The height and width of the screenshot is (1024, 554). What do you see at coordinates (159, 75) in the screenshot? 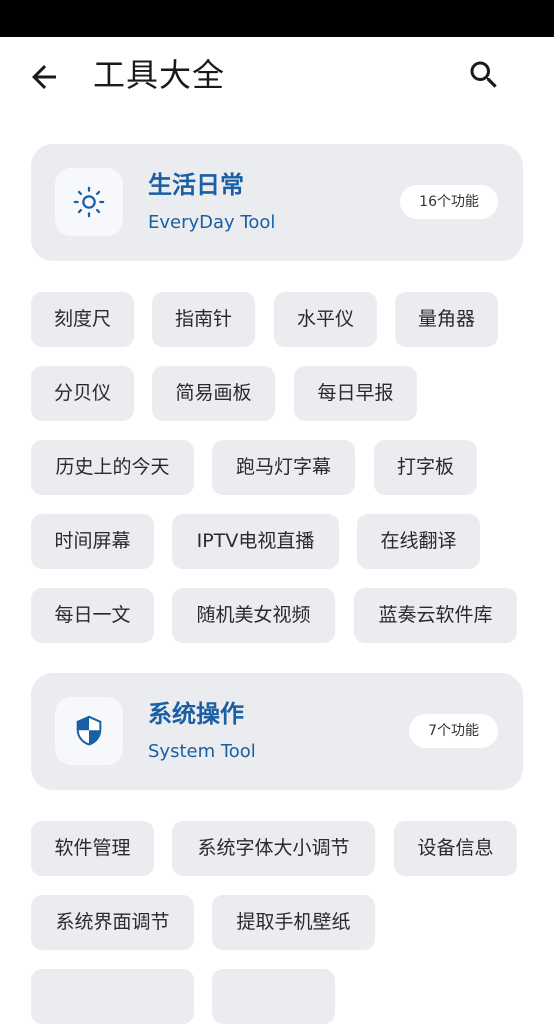
I see `page-title: 工具大全` at bounding box center [159, 75].